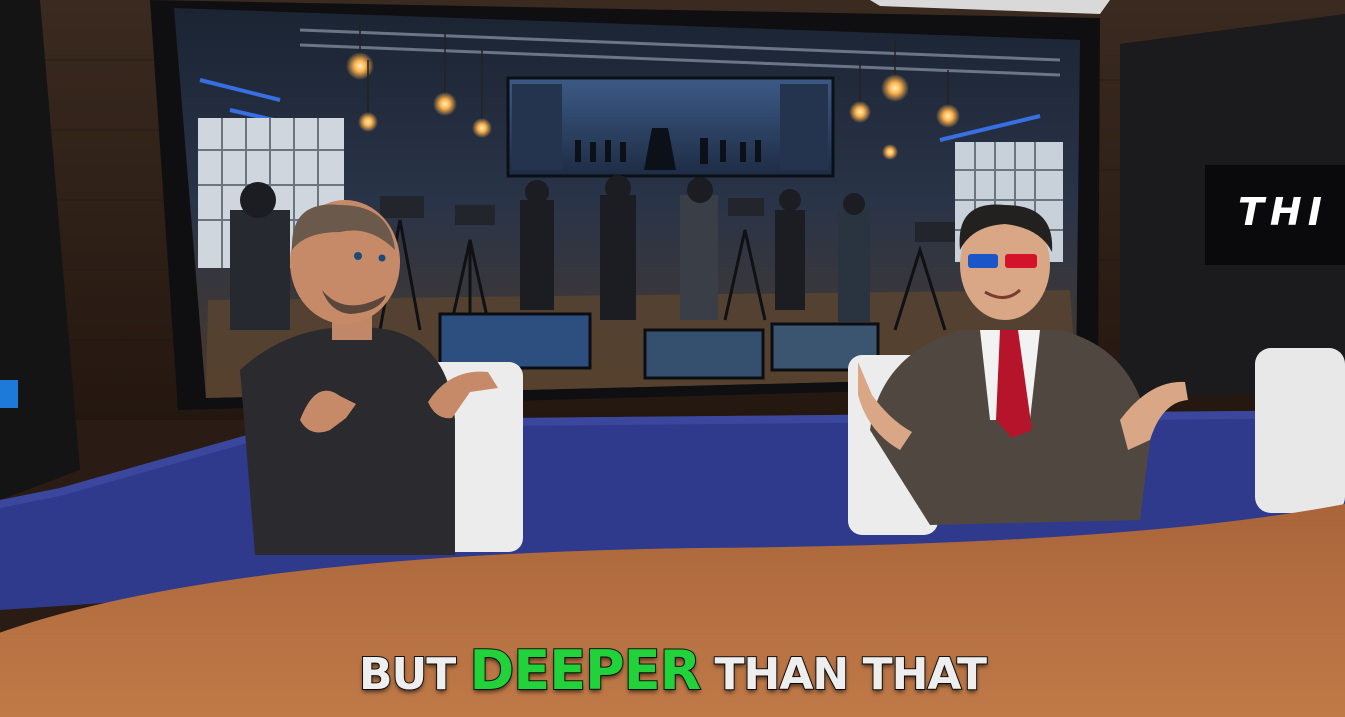 The image size is (1345, 717). What do you see at coordinates (1021, 261) in the screenshot?
I see `glasses-right-lens` at bounding box center [1021, 261].